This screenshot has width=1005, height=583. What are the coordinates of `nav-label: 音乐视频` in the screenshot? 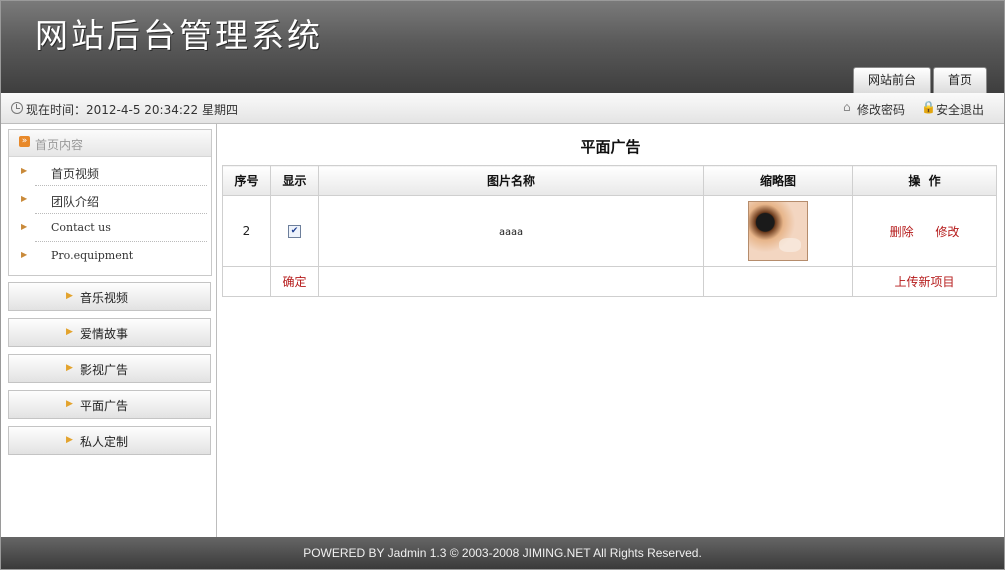 It's located at (104, 298).